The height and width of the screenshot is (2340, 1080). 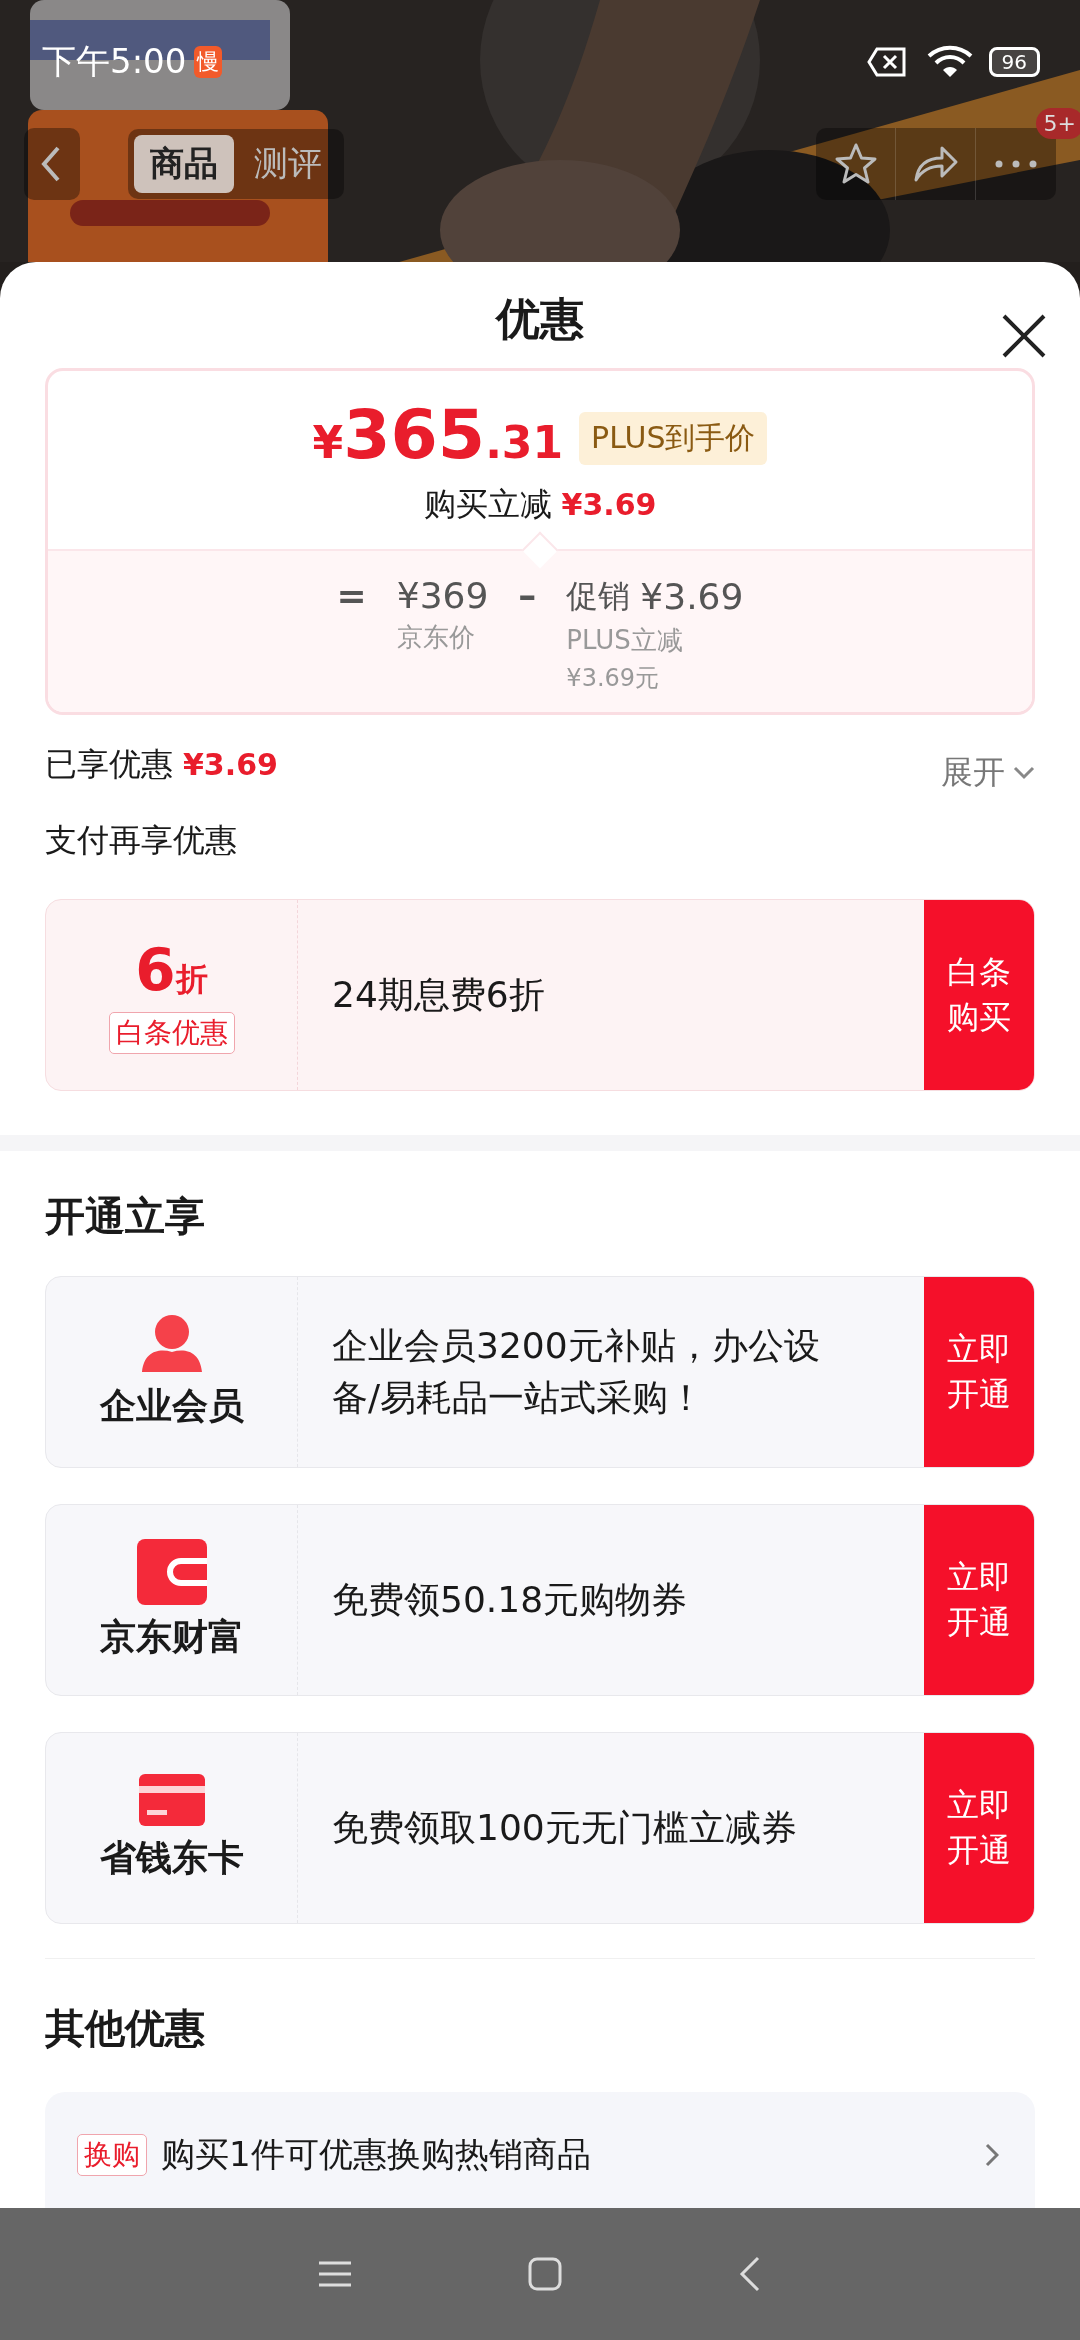 What do you see at coordinates (171, 1636) in the screenshot?
I see `offer-name: 京东财富` at bounding box center [171, 1636].